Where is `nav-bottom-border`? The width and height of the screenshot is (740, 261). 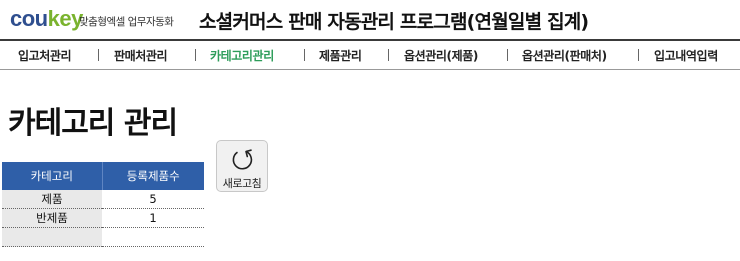
nav-bottom-border is located at coordinates (370, 69).